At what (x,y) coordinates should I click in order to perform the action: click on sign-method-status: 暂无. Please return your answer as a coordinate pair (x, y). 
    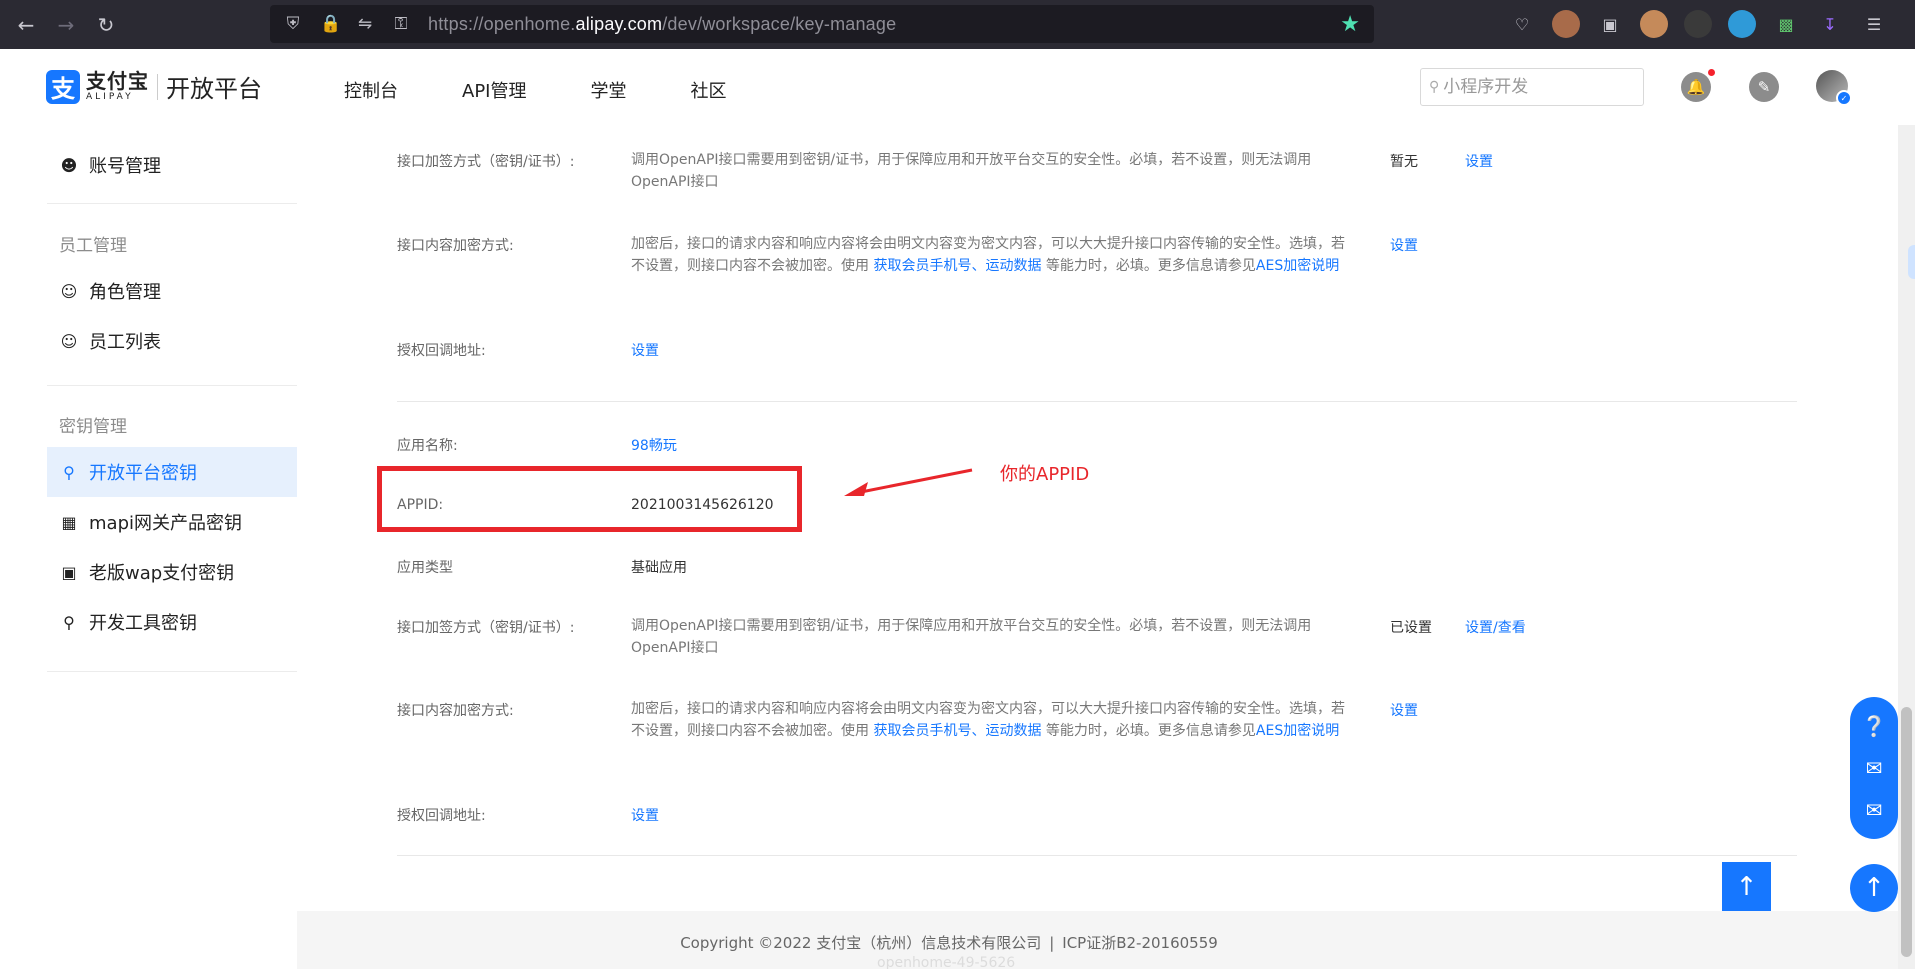
    Looking at the image, I should click on (1404, 162).